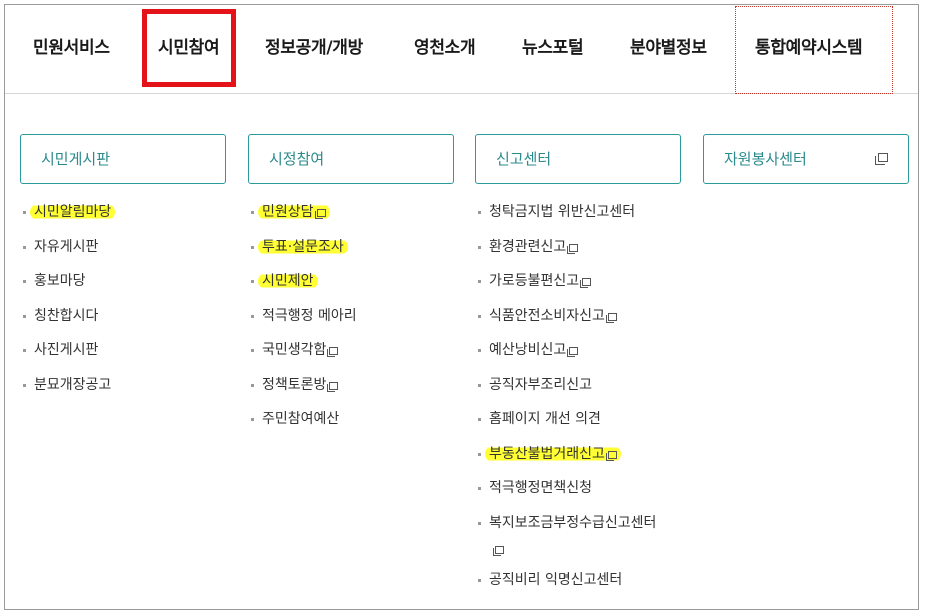 The width and height of the screenshot is (925, 616). I want to click on list-item: 예산낭비신고, so click(578, 357).